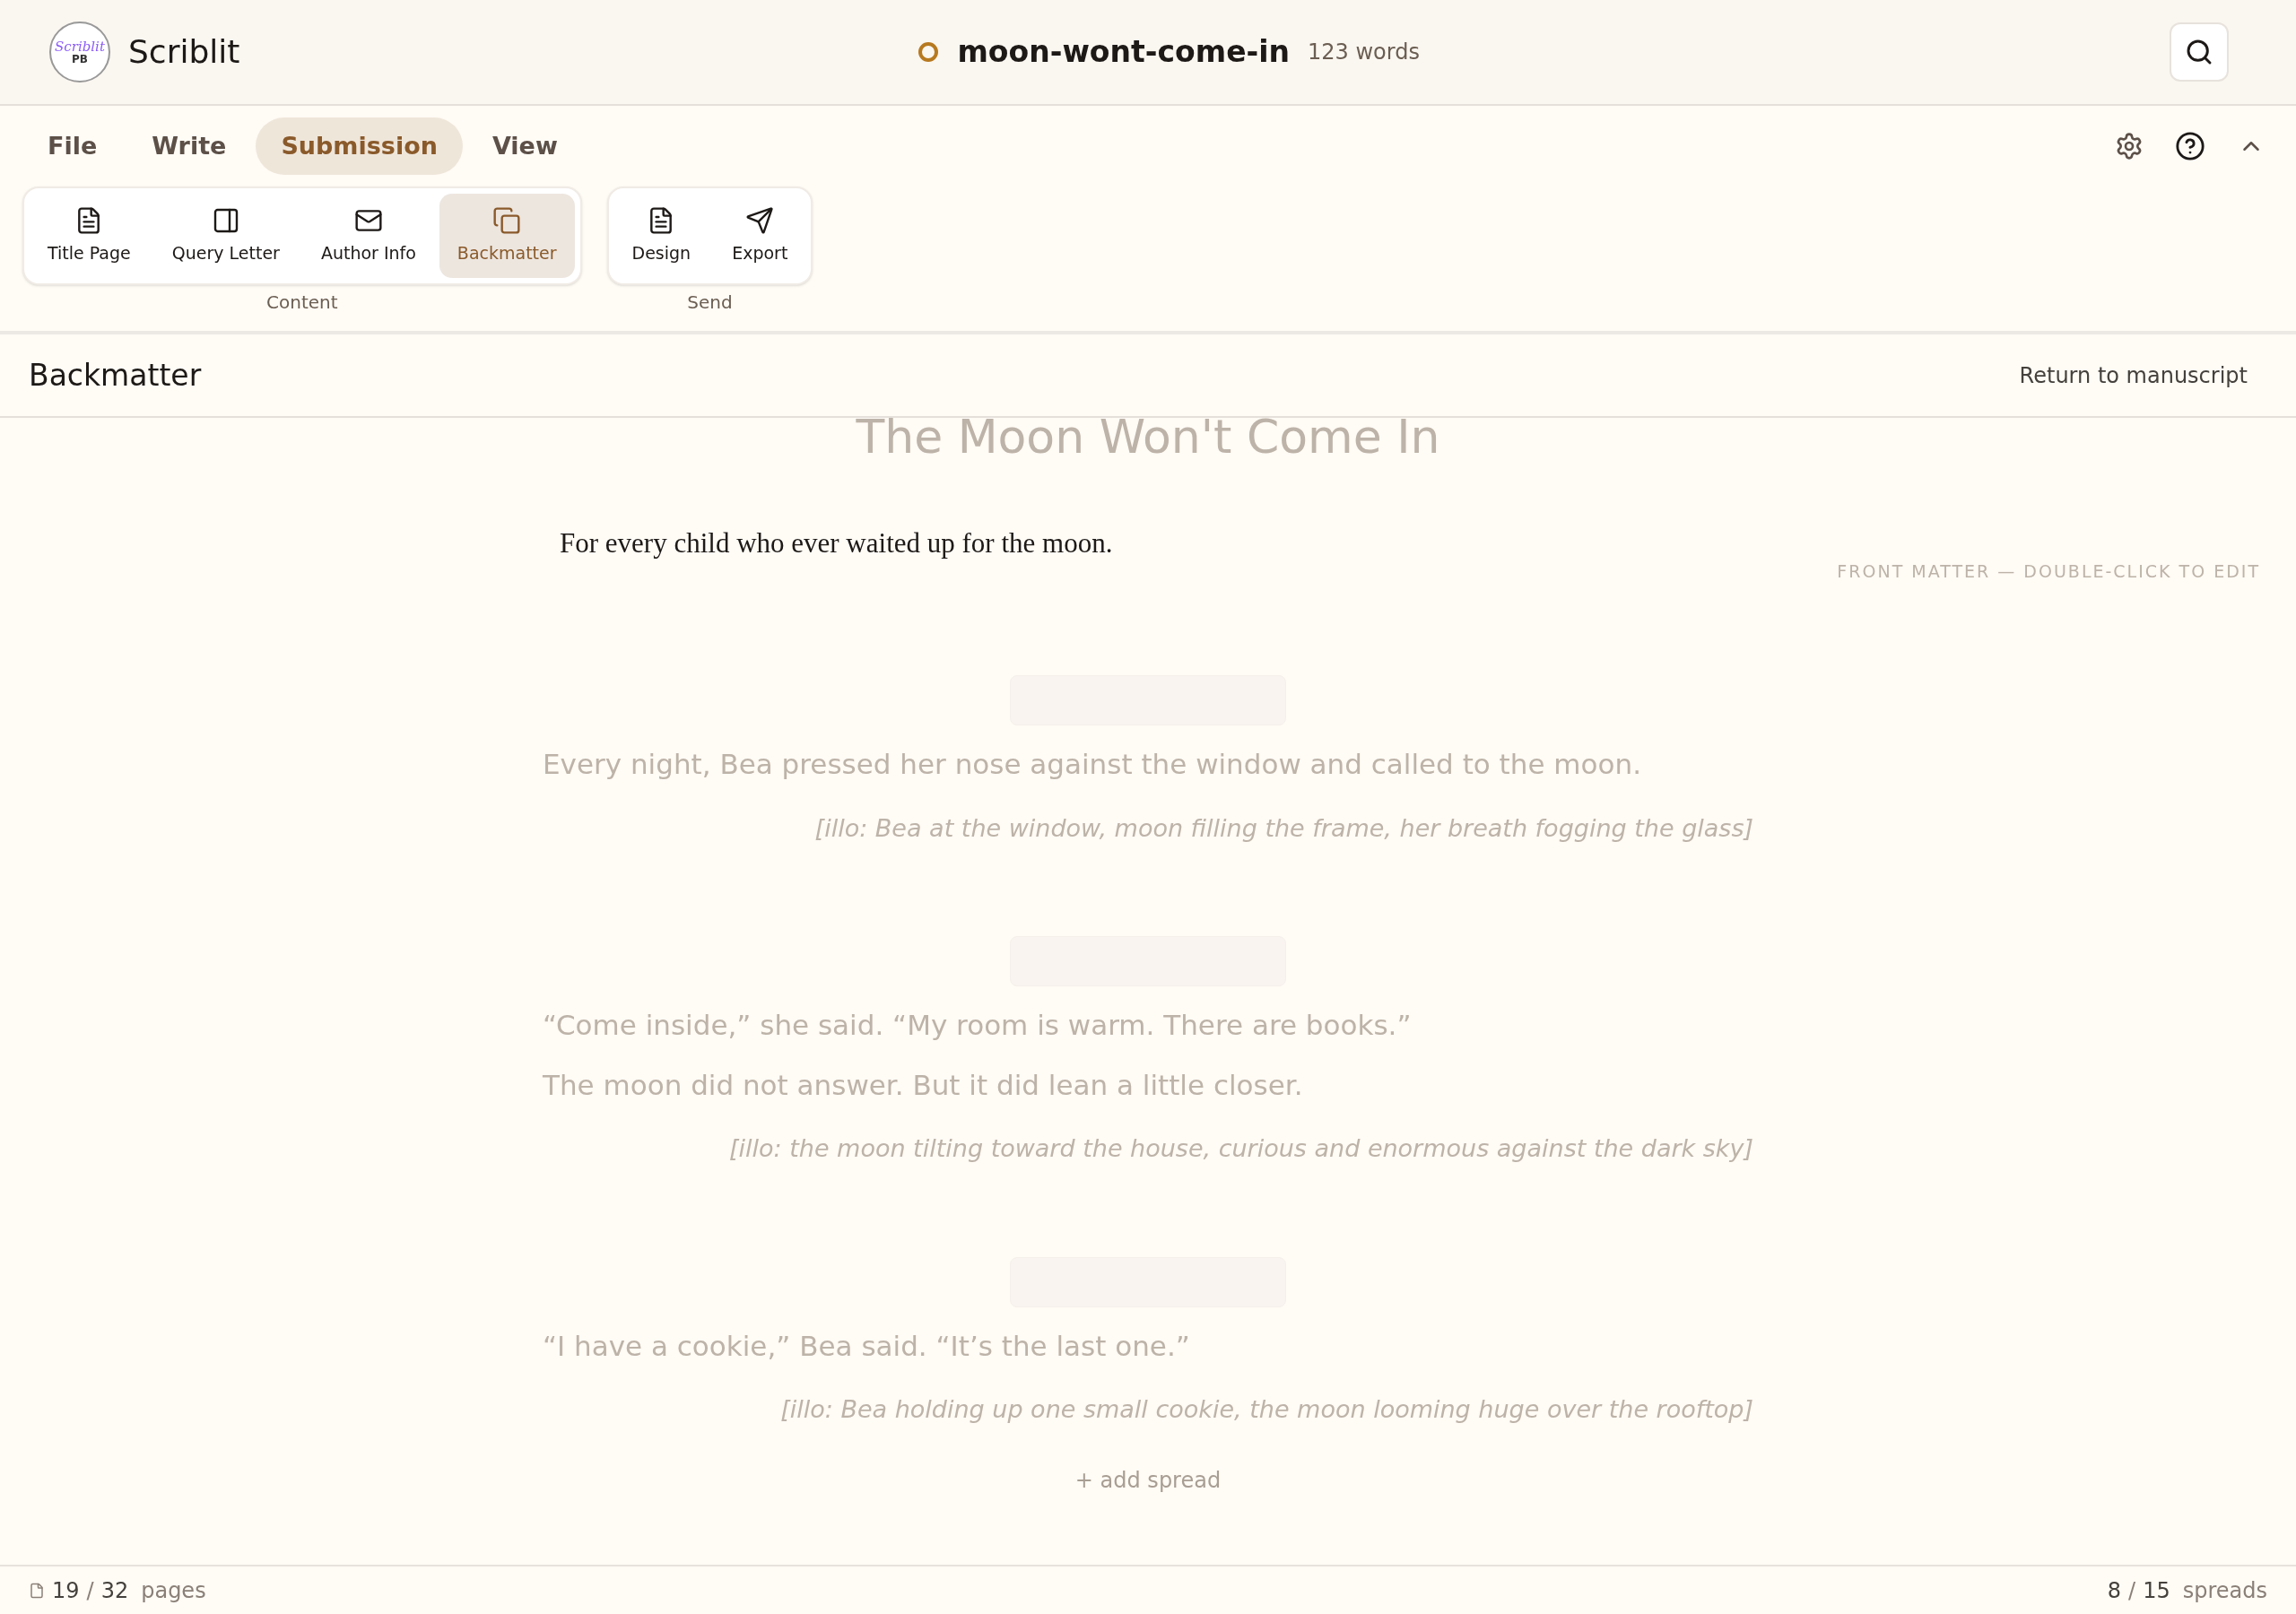 This screenshot has width=2296, height=1614. What do you see at coordinates (173, 1590) in the screenshot?
I see `pages-unit: pages` at bounding box center [173, 1590].